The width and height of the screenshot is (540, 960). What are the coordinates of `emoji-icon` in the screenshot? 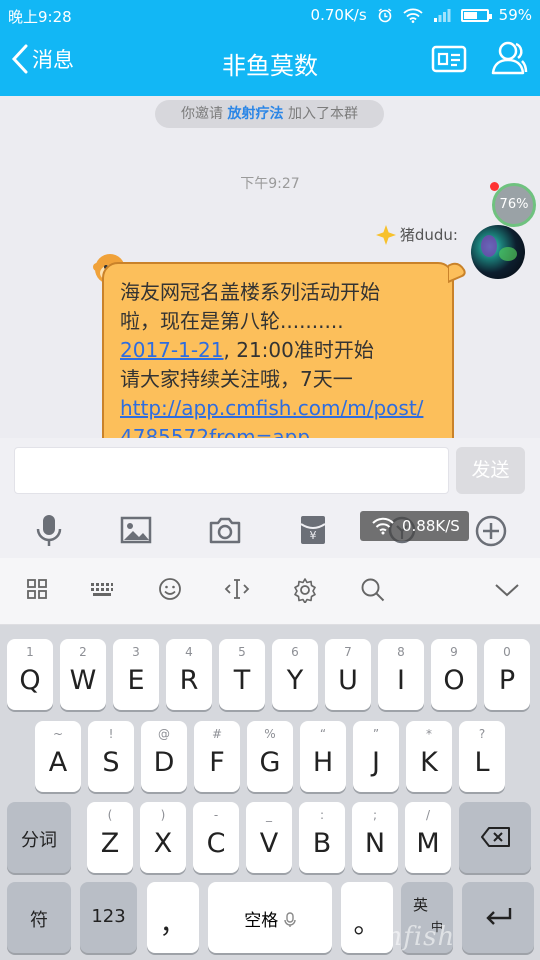 It's located at (170, 589).